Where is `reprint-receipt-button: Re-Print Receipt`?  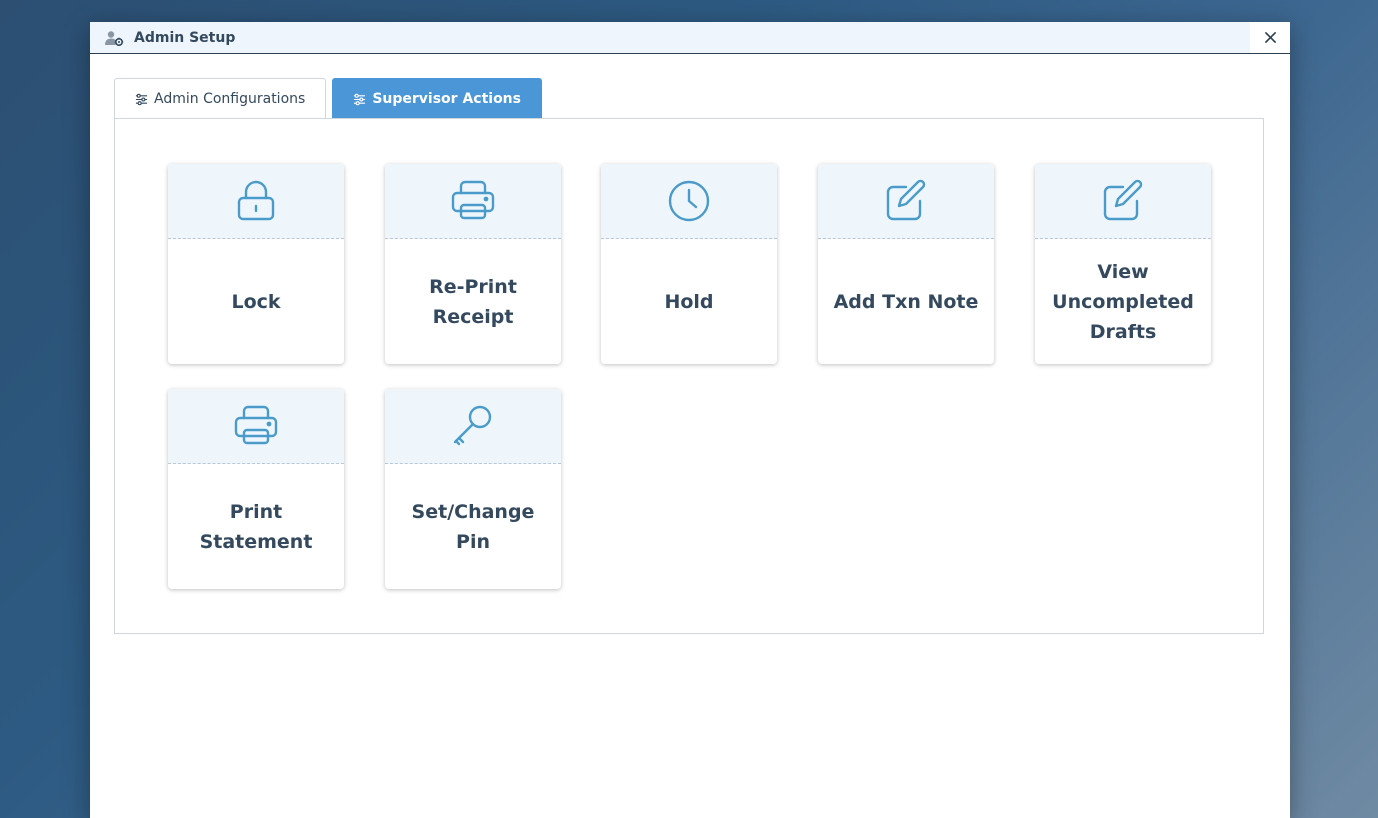 reprint-receipt-button: Re-Print Receipt is located at coordinates (473, 264).